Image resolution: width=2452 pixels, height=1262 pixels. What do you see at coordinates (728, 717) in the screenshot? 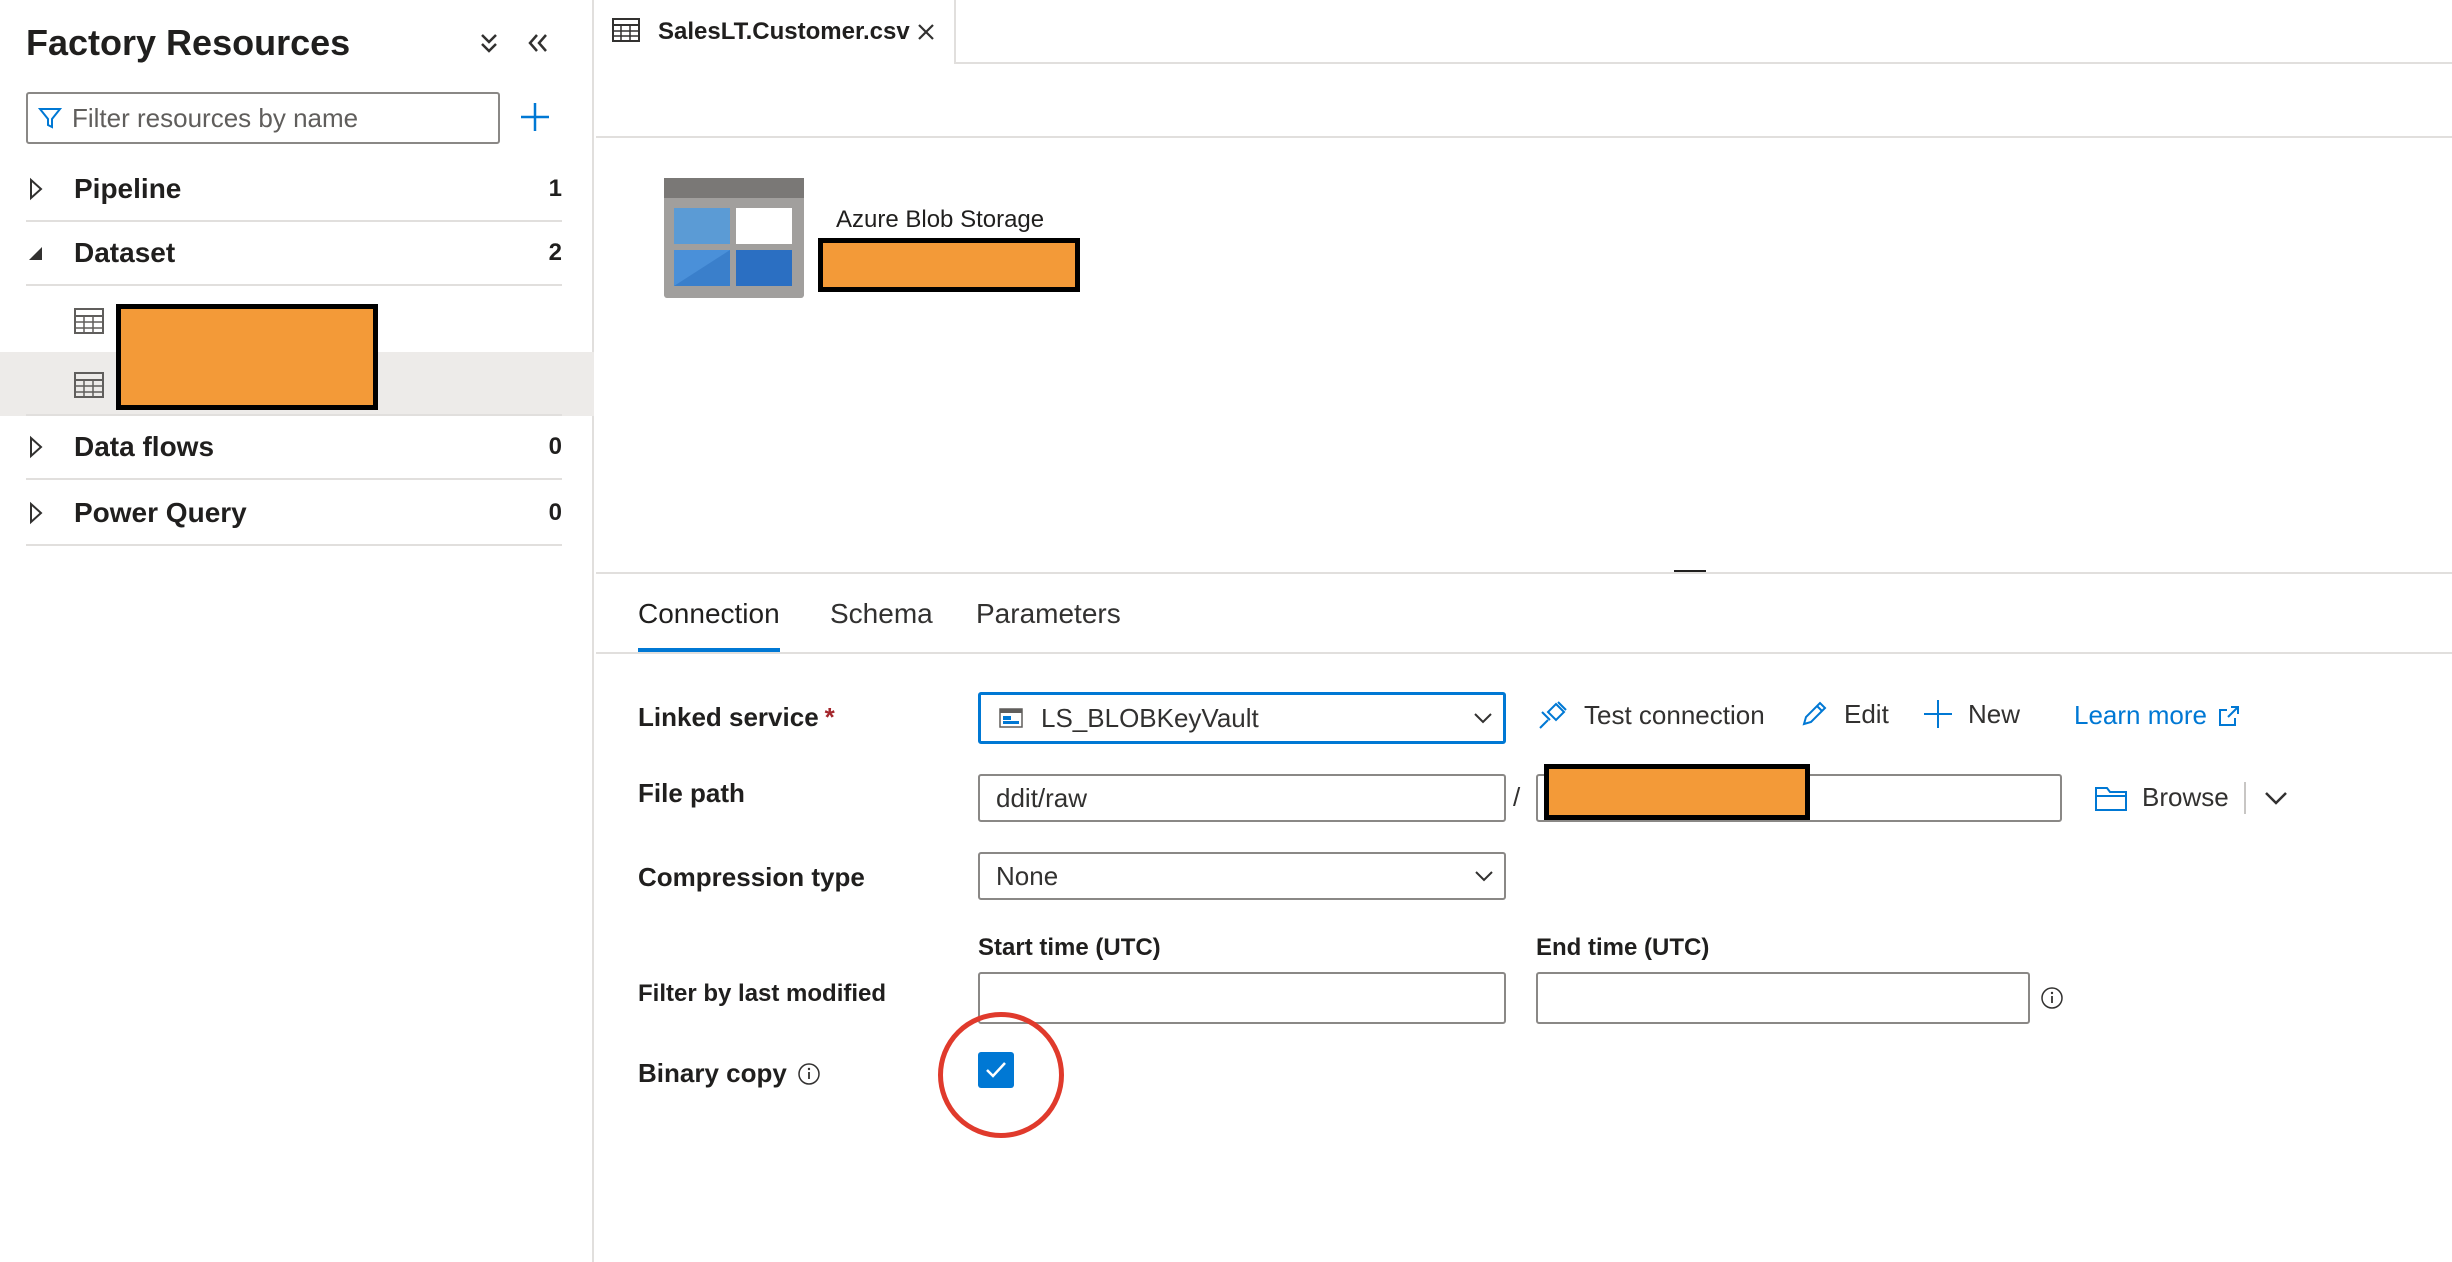
I see `linked-service-label-text: Linked service` at bounding box center [728, 717].